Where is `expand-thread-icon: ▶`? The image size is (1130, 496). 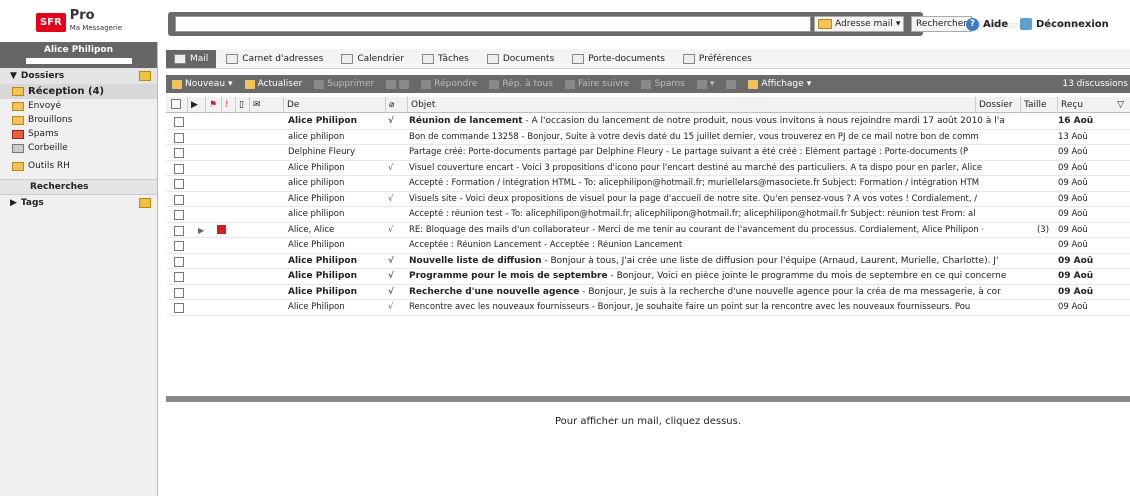 expand-thread-icon: ▶ is located at coordinates (201, 230).